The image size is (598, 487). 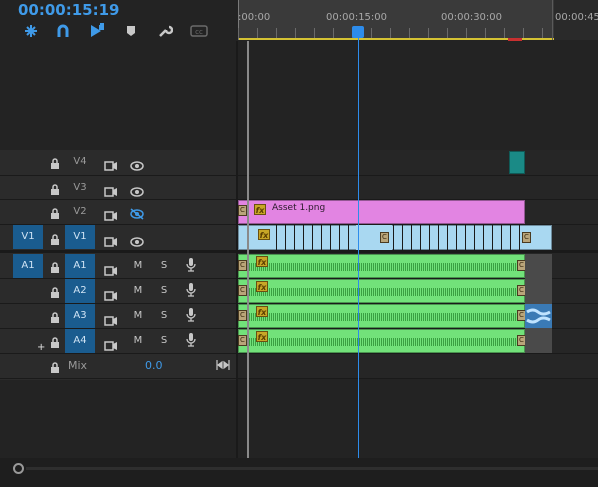 I want to click on track-header-a1: A1 A1 M S, so click(x=118, y=266).